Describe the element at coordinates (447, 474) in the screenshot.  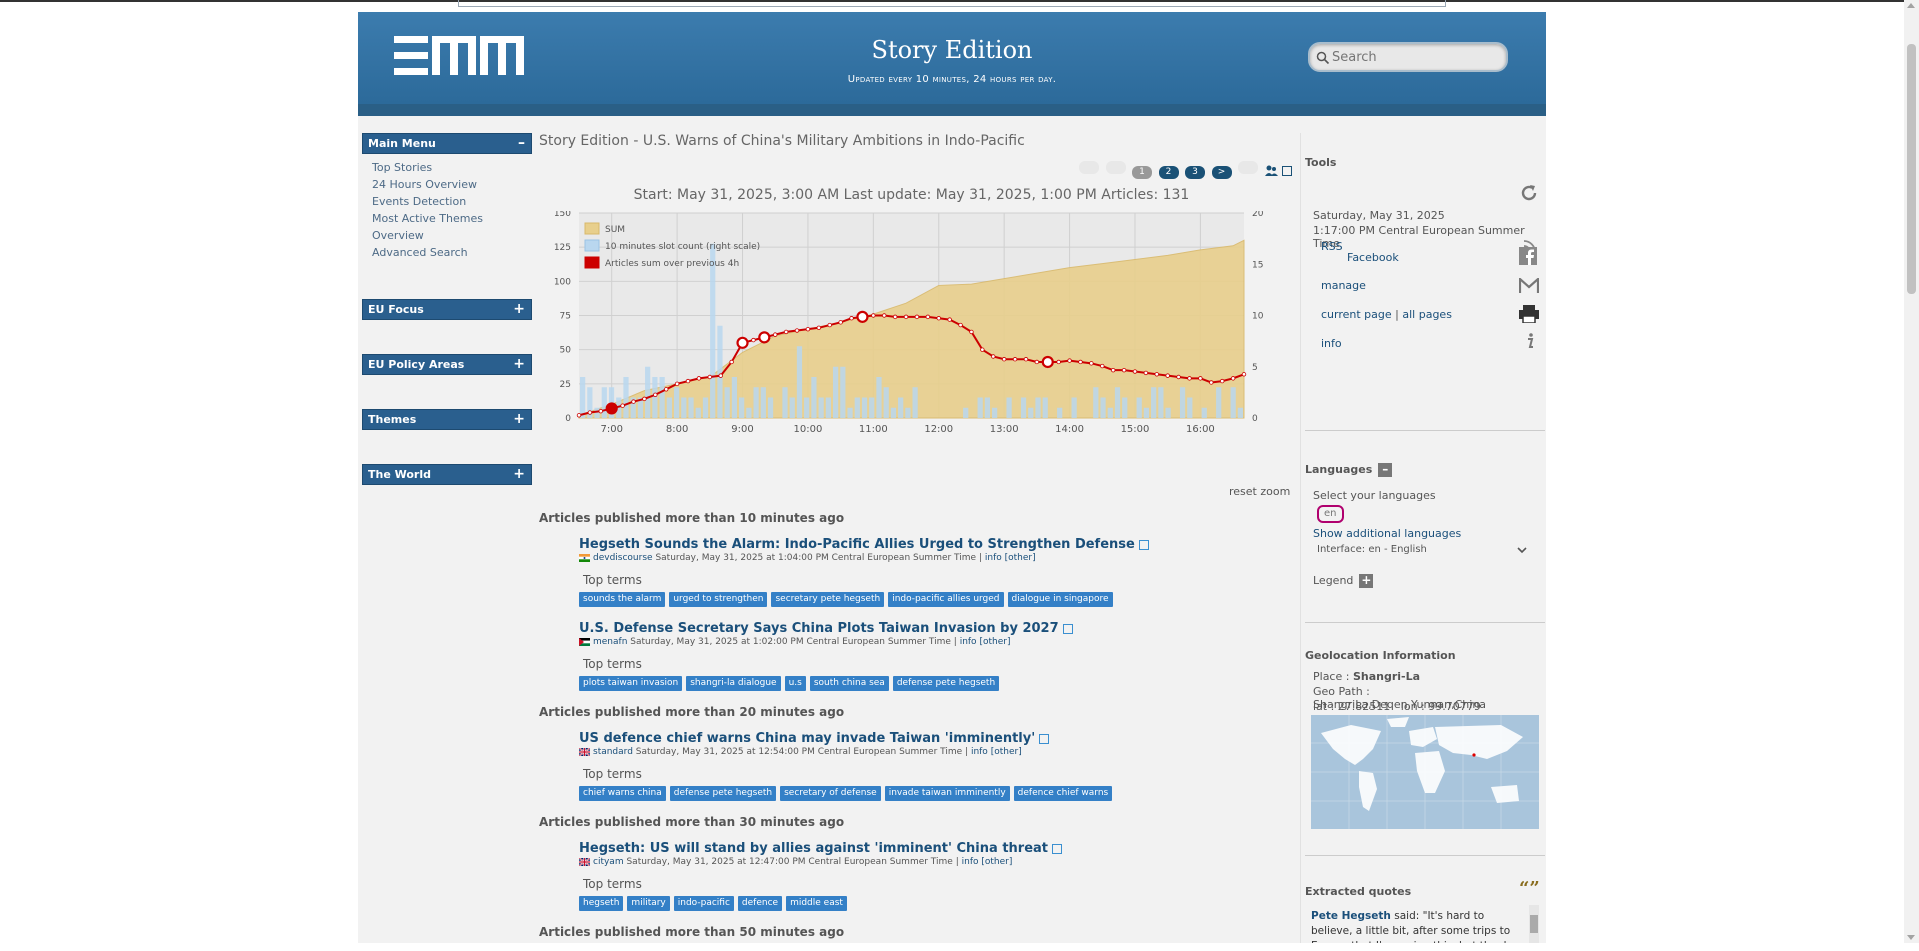
I see `the-world-header: The World +` at that location.